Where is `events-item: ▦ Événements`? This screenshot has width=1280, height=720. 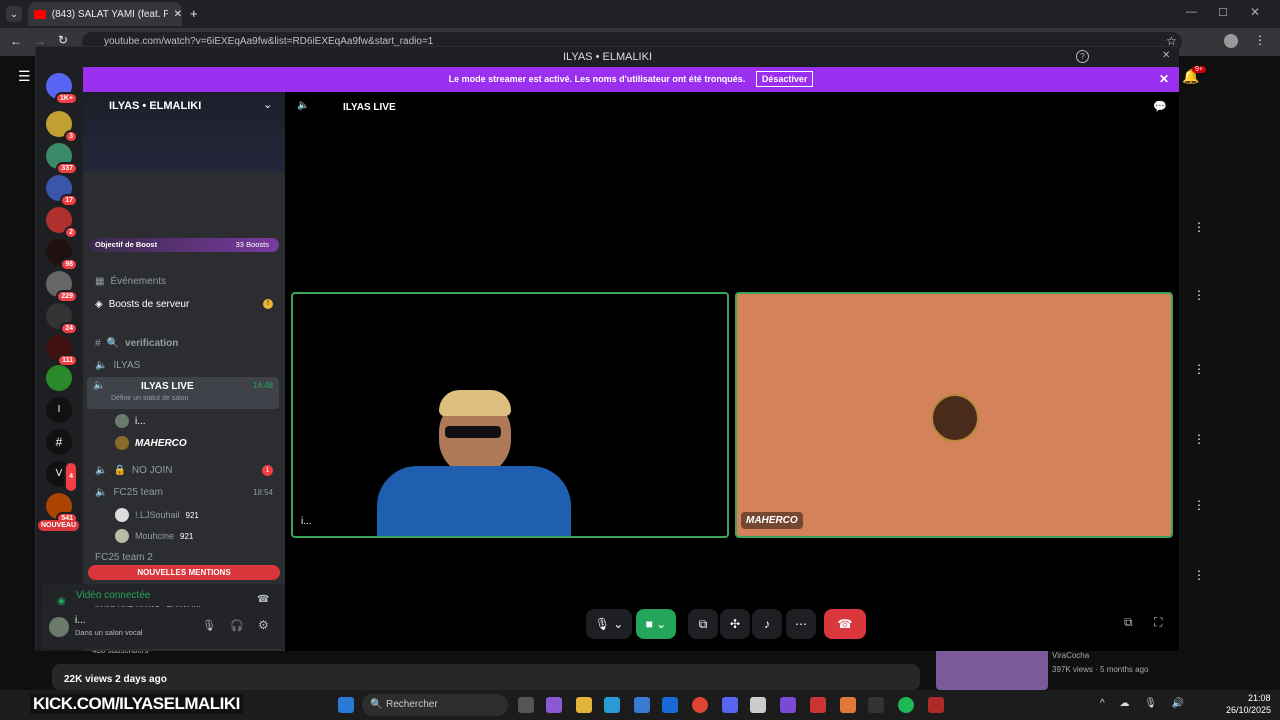 events-item: ▦ Événements is located at coordinates (184, 281).